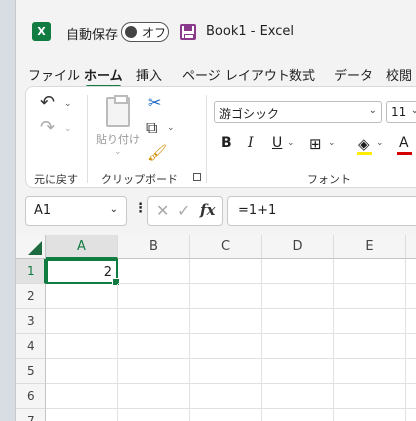  I want to click on cell-f7, so click(411, 415).